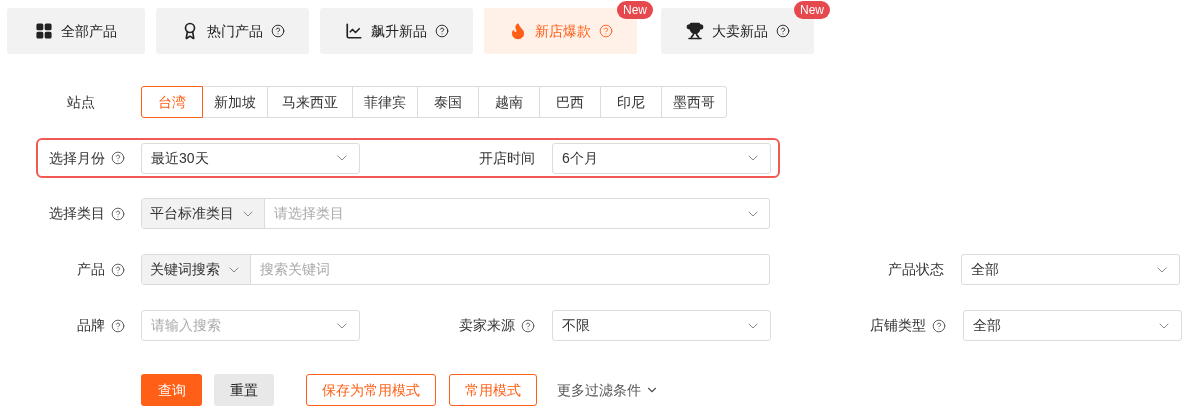  I want to click on mode-select: 关键词搜索, so click(196, 269).